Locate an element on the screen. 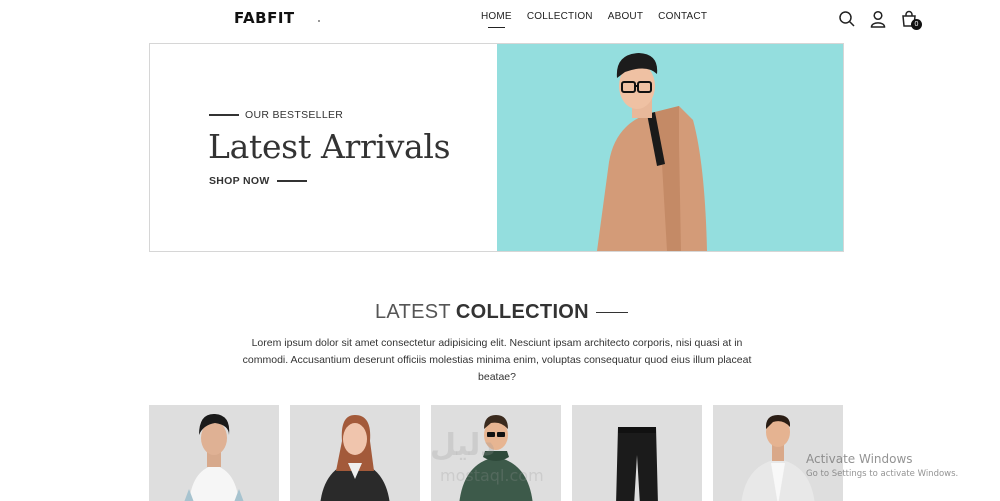  hero-eyebrow: OUR BESTSELLER is located at coordinates (276, 115).